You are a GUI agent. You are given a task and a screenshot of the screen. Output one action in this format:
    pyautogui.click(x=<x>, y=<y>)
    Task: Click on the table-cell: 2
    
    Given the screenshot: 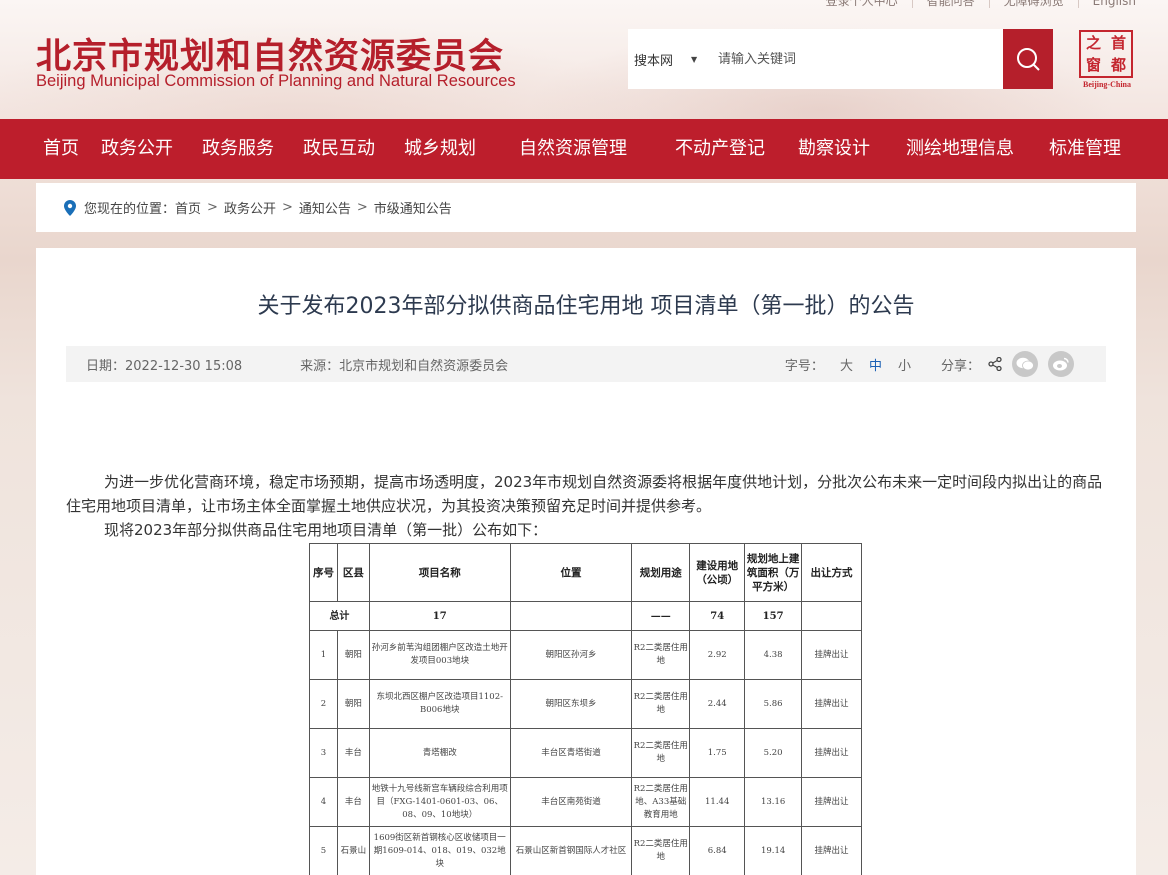 What is the action you would take?
    pyautogui.click(x=323, y=704)
    